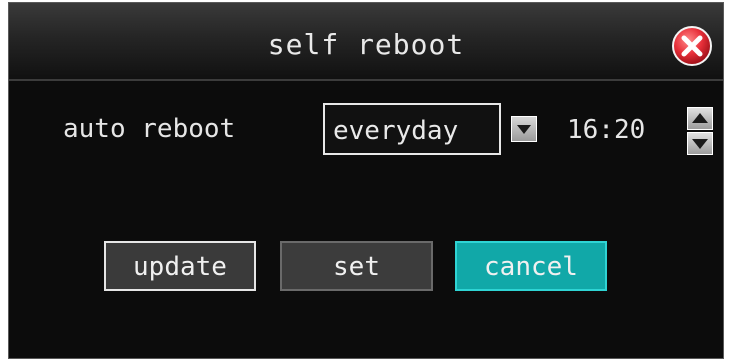 Image resolution: width=732 pixels, height=363 pixels. I want to click on time-decrement-button, so click(700, 143).